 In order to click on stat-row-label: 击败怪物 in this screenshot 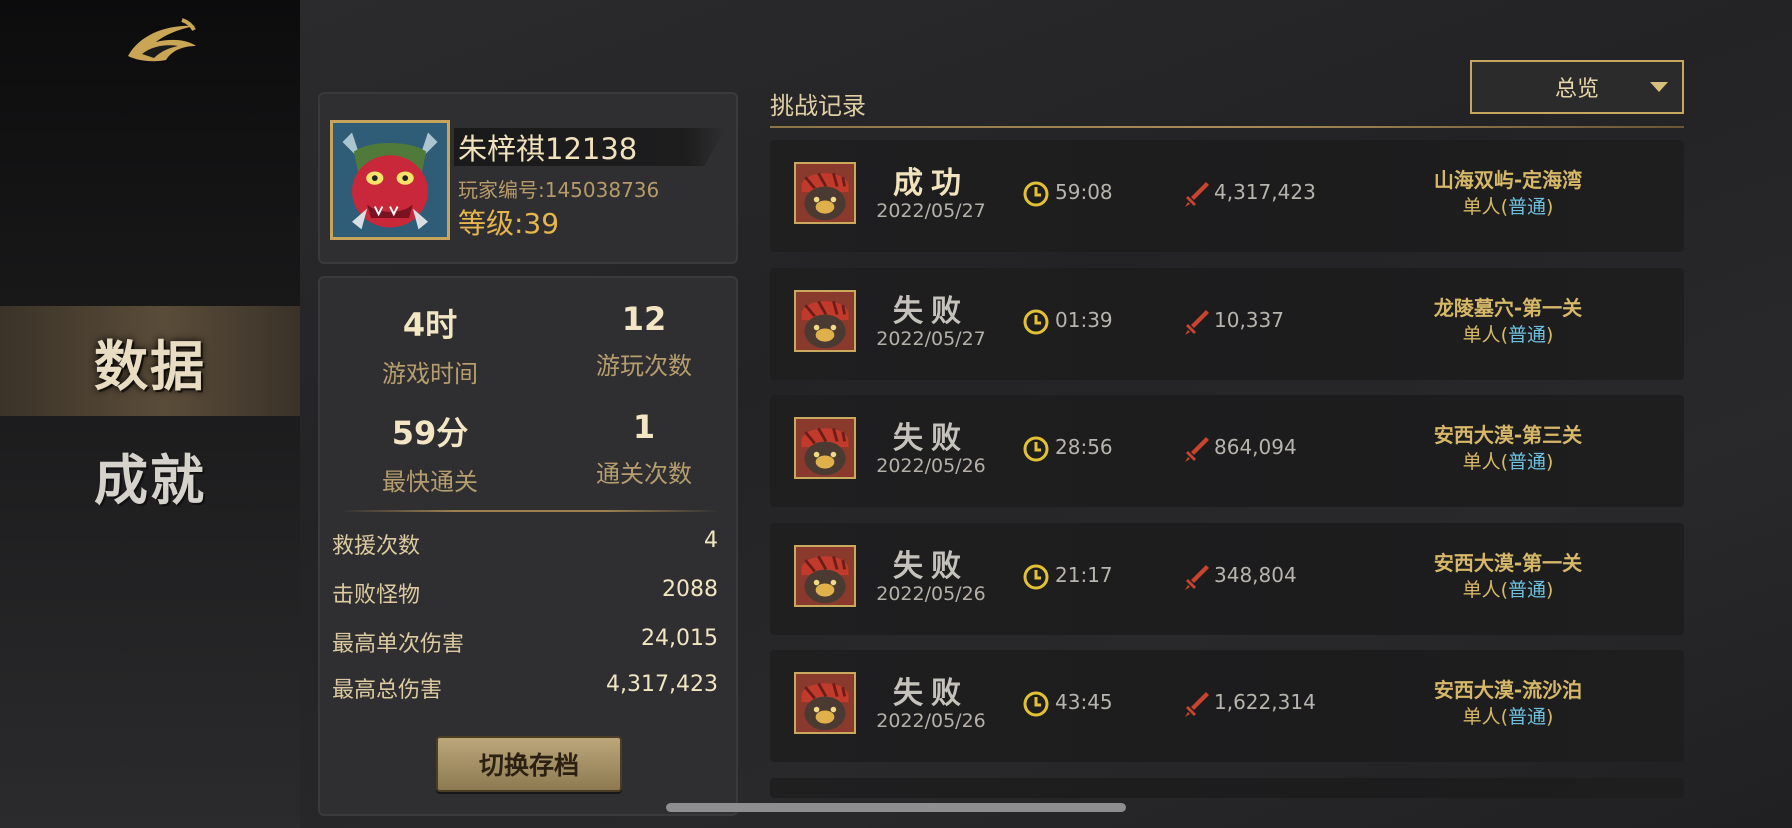, I will do `click(376, 595)`.